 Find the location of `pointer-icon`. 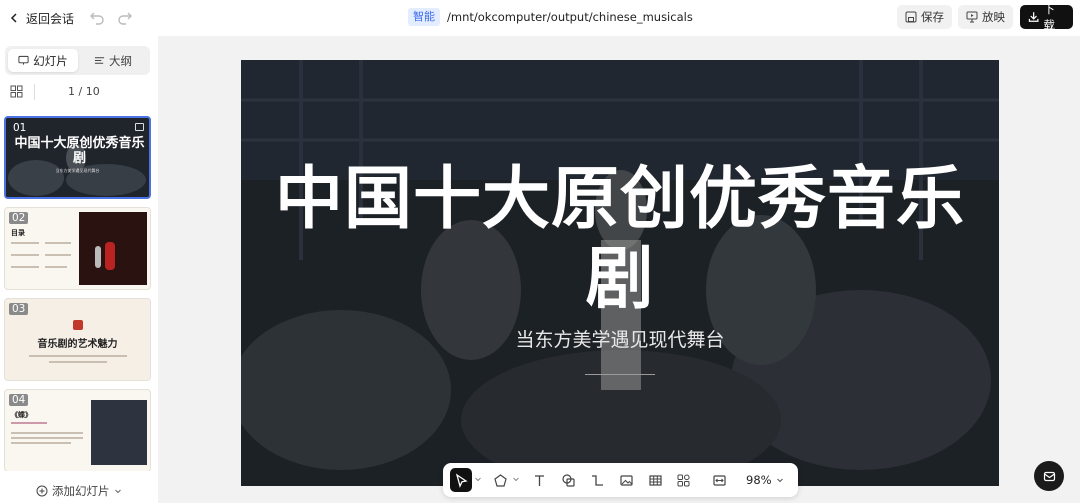

pointer-icon is located at coordinates (461, 480).